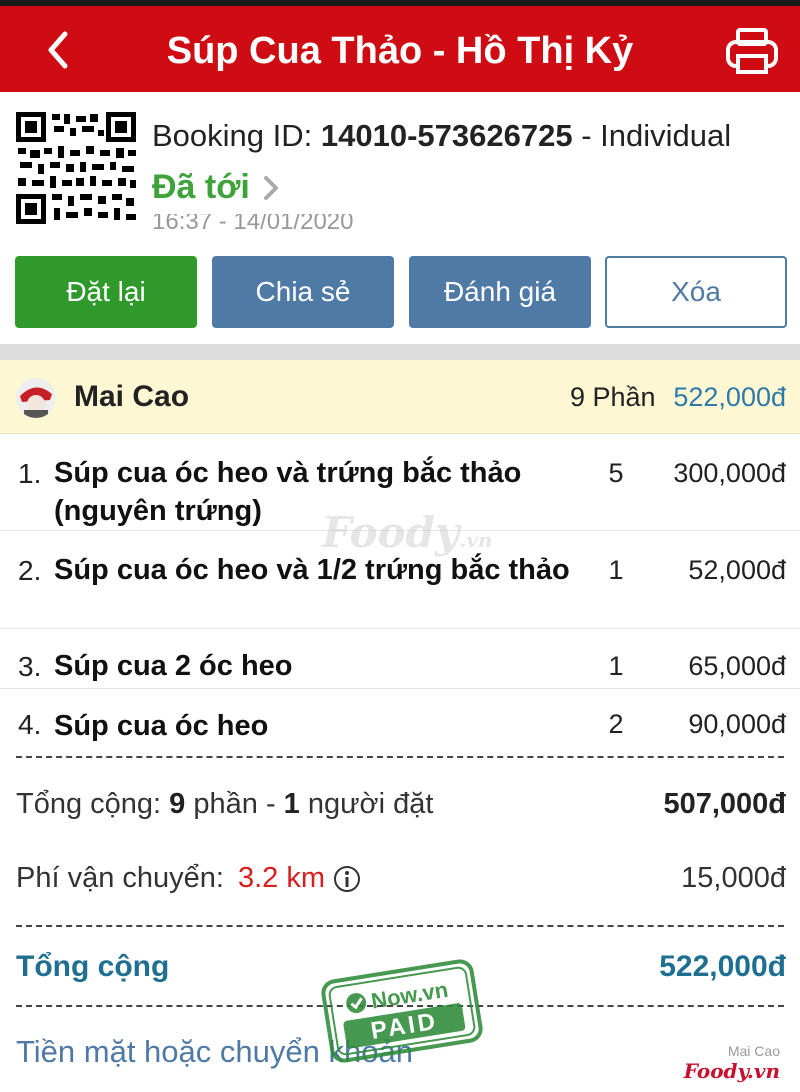 Image resolution: width=800 pixels, height=1092 pixels. Describe the element at coordinates (731, 1071) in the screenshot. I see `corner-brand-logo: Foody.vn` at that location.